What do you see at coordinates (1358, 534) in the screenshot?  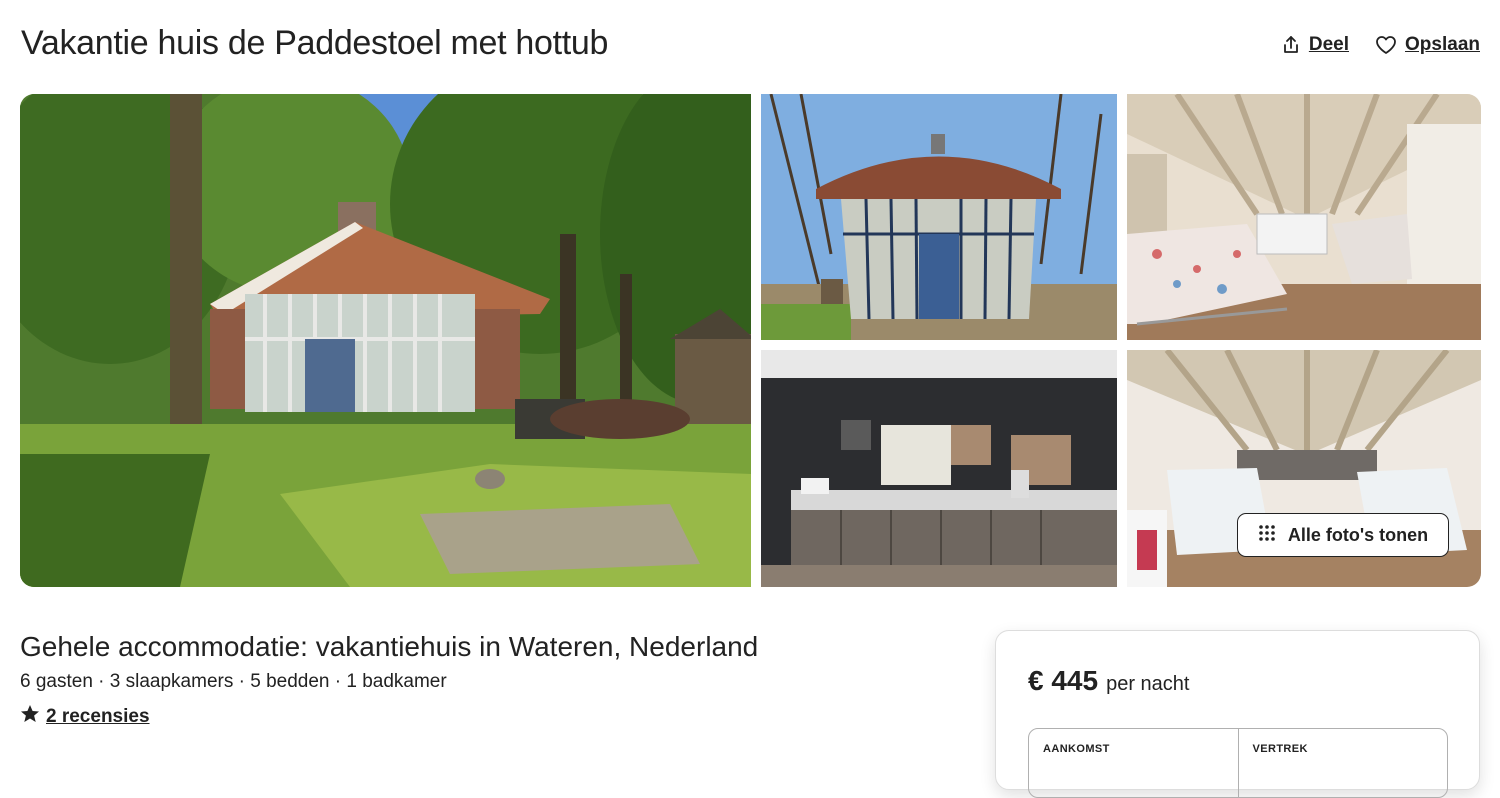 I see `show-all-photos-label: Alle foto's tonen` at bounding box center [1358, 534].